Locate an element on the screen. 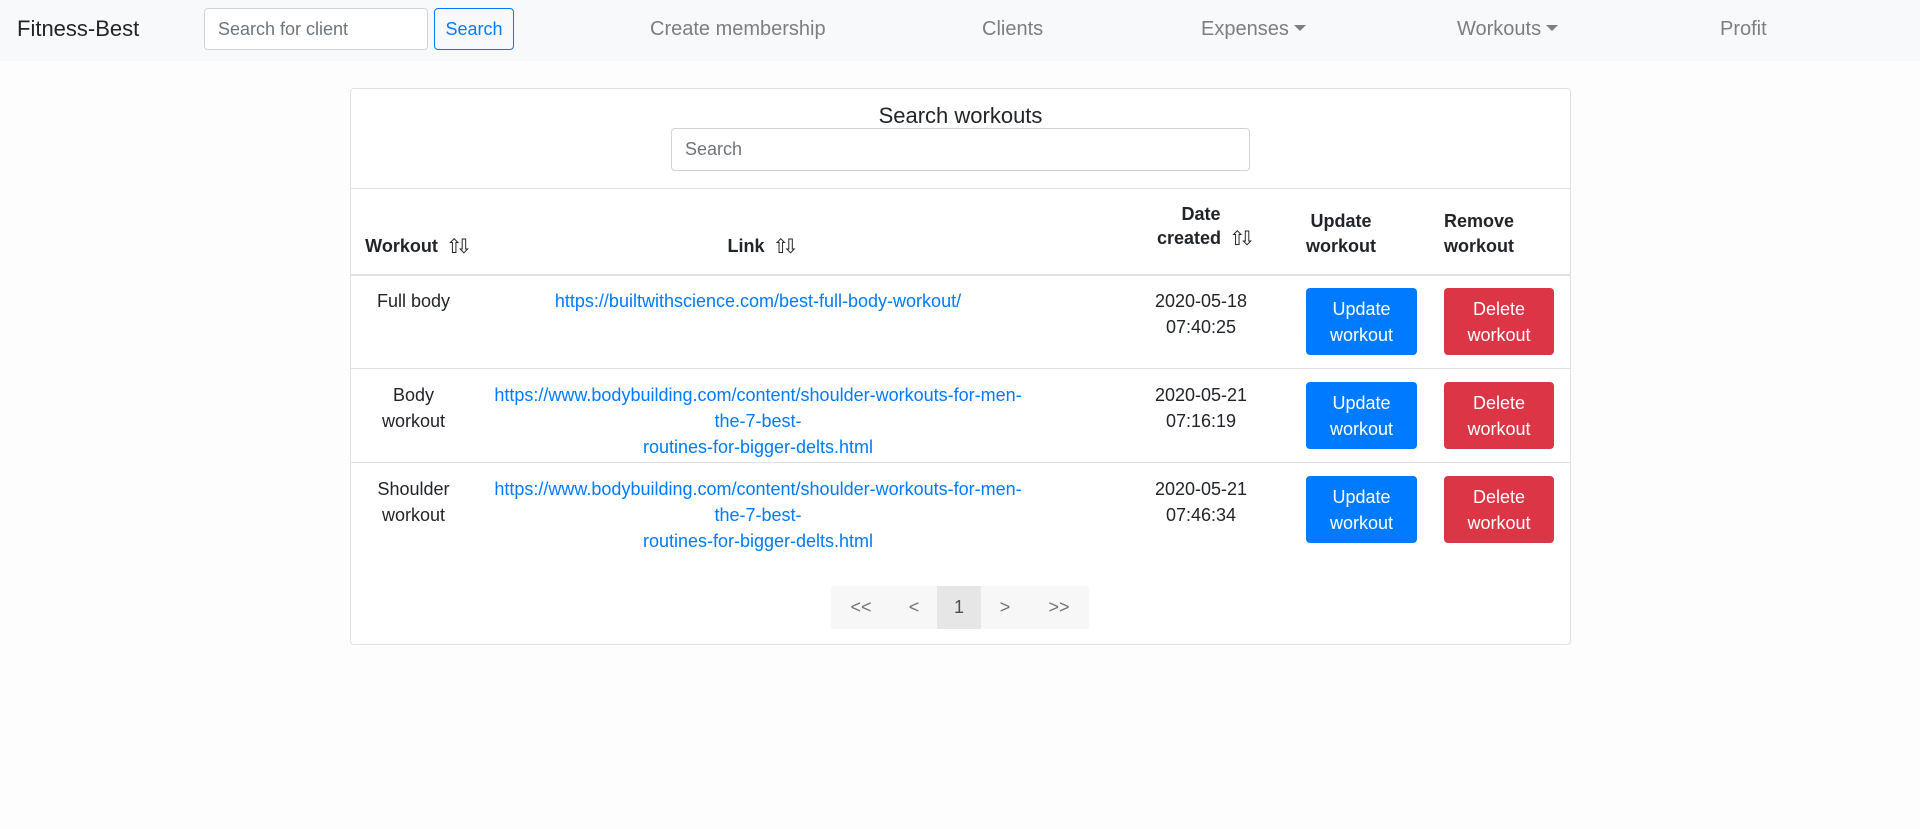 Image resolution: width=1920 pixels, height=829 pixels. nav-workouts-label: Workouts is located at coordinates (1499, 29).